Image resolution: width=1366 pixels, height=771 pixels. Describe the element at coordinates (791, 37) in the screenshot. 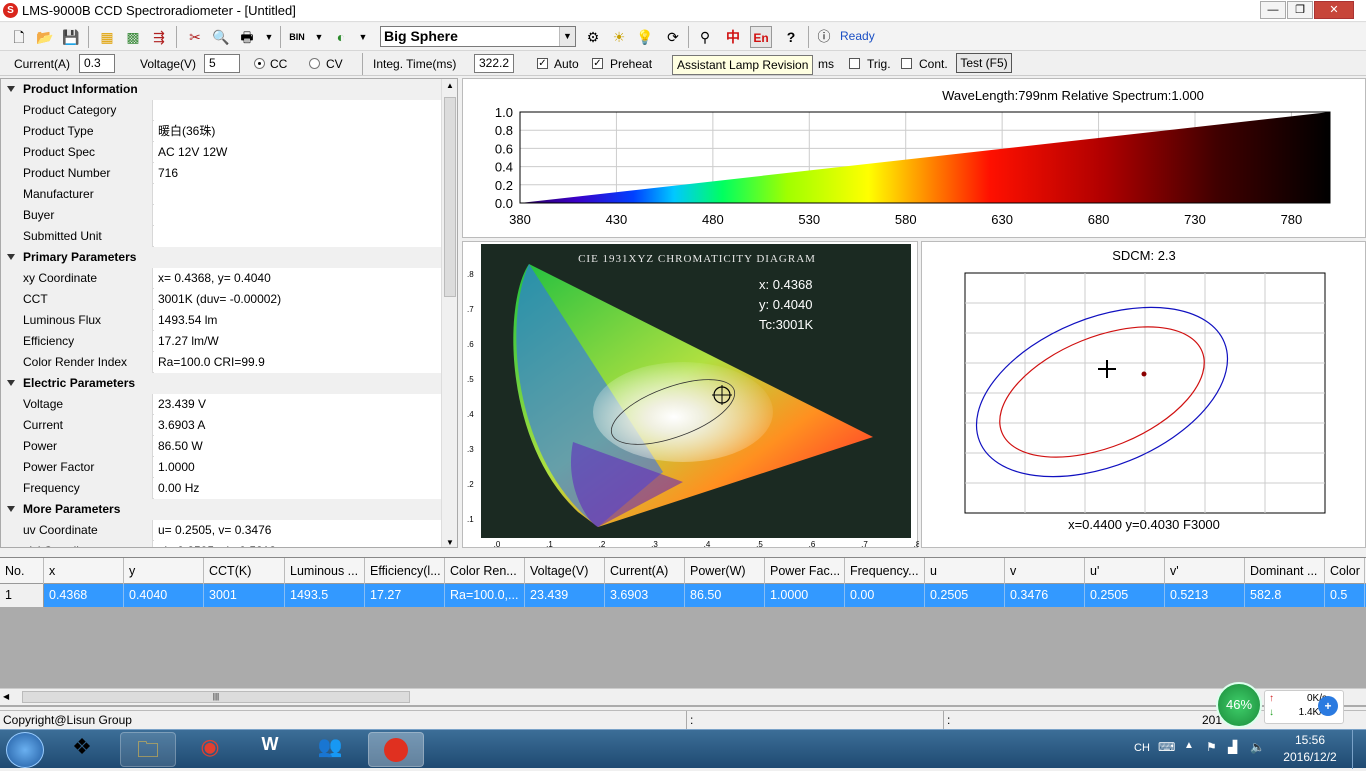

I see `help-button: ?` at that location.